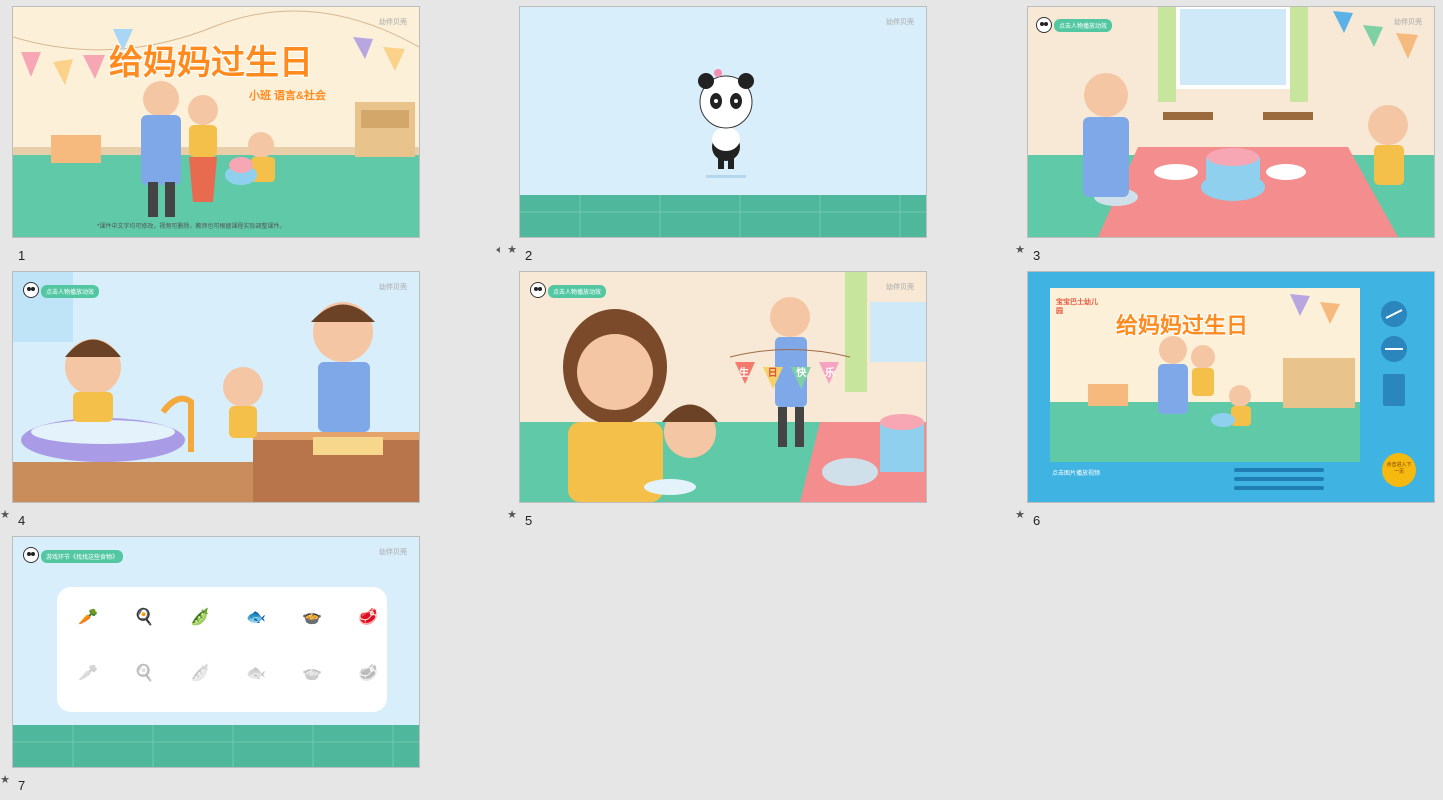 The height and width of the screenshot is (800, 1443). I want to click on carrot-icon: 🥕, so click(88, 617).